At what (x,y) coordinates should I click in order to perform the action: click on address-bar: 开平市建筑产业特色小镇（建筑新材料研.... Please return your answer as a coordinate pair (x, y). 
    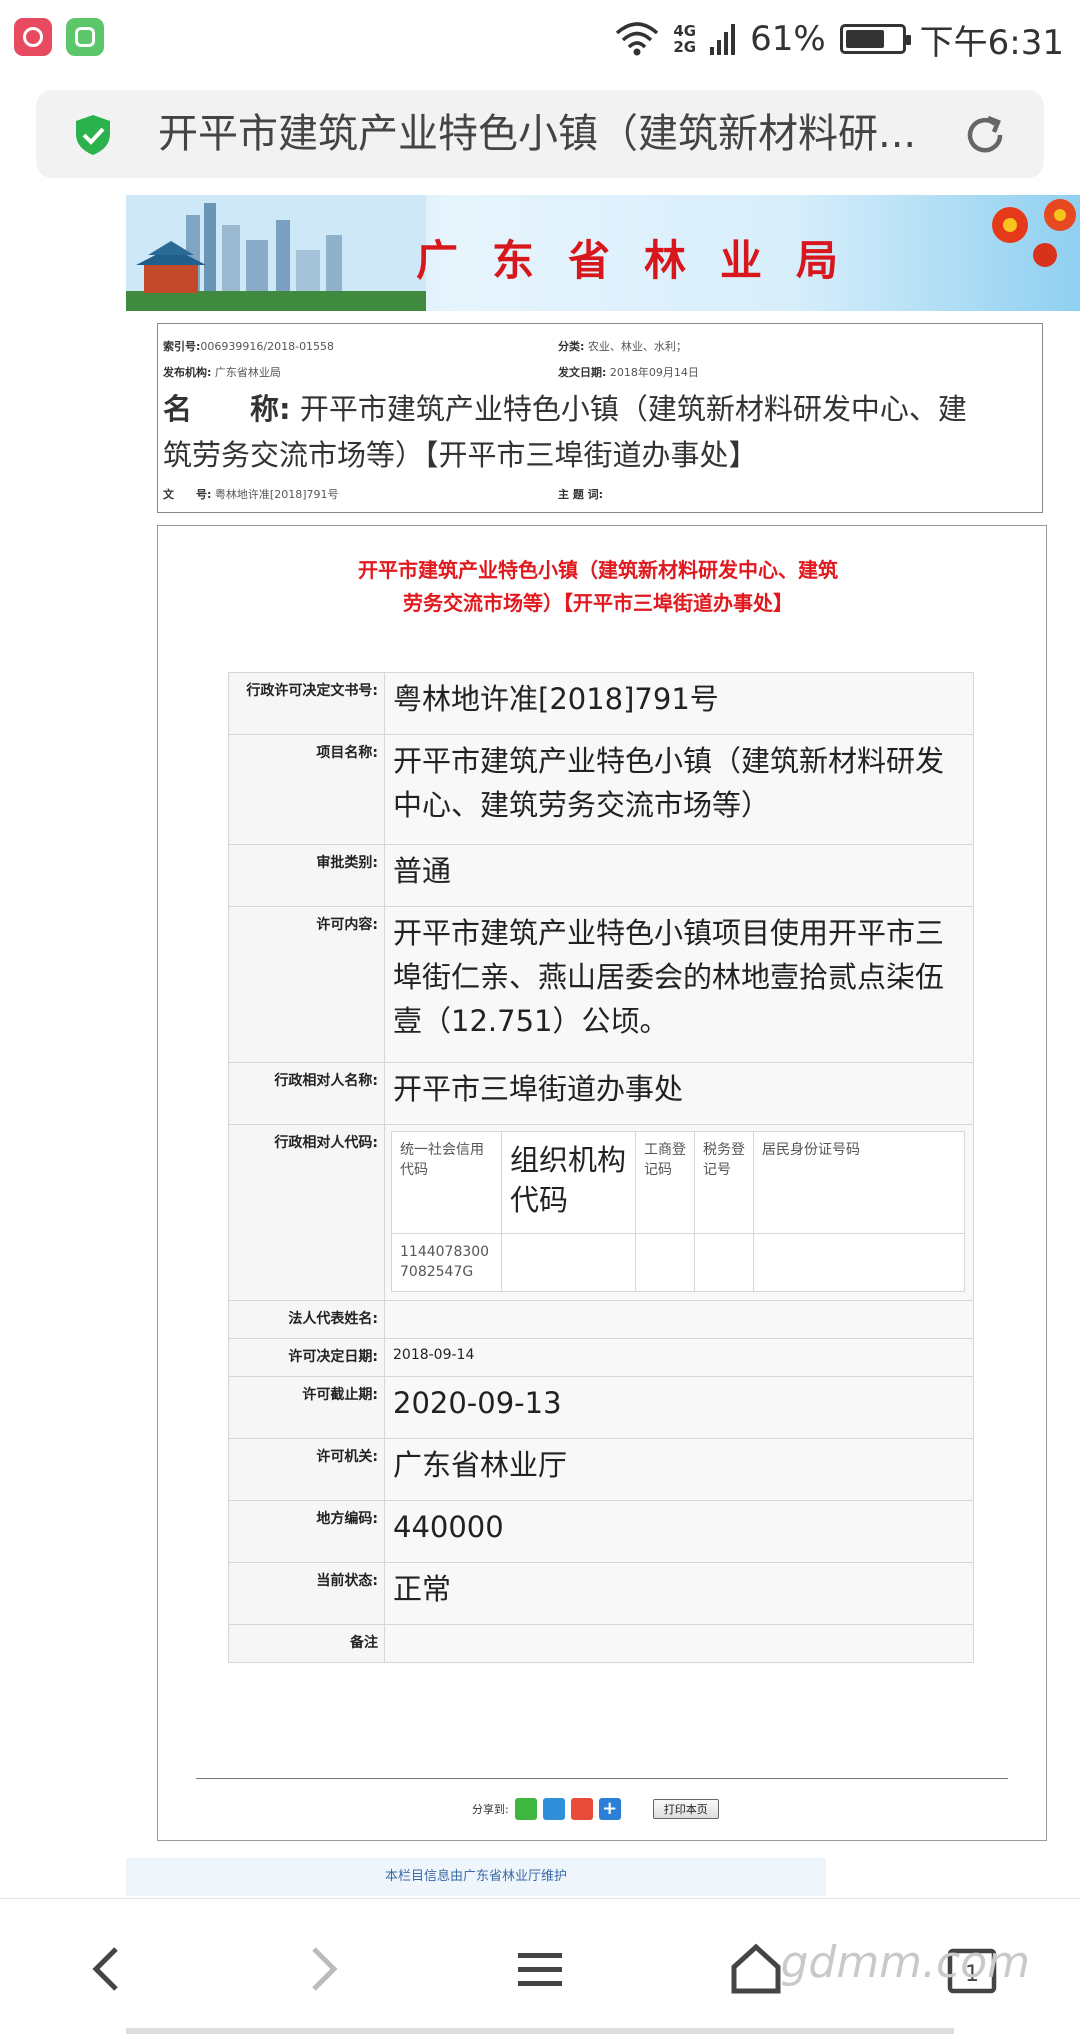
    Looking at the image, I should click on (540, 134).